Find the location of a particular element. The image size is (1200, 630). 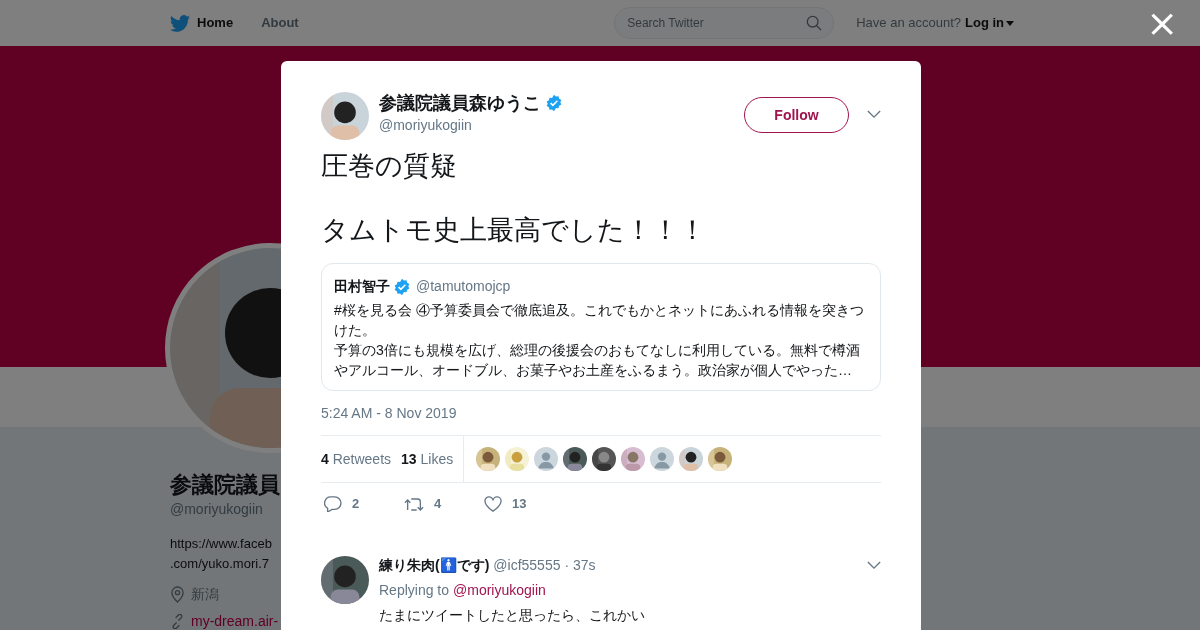

author-name: 参議院議員森ゆうこ is located at coordinates (460, 103).